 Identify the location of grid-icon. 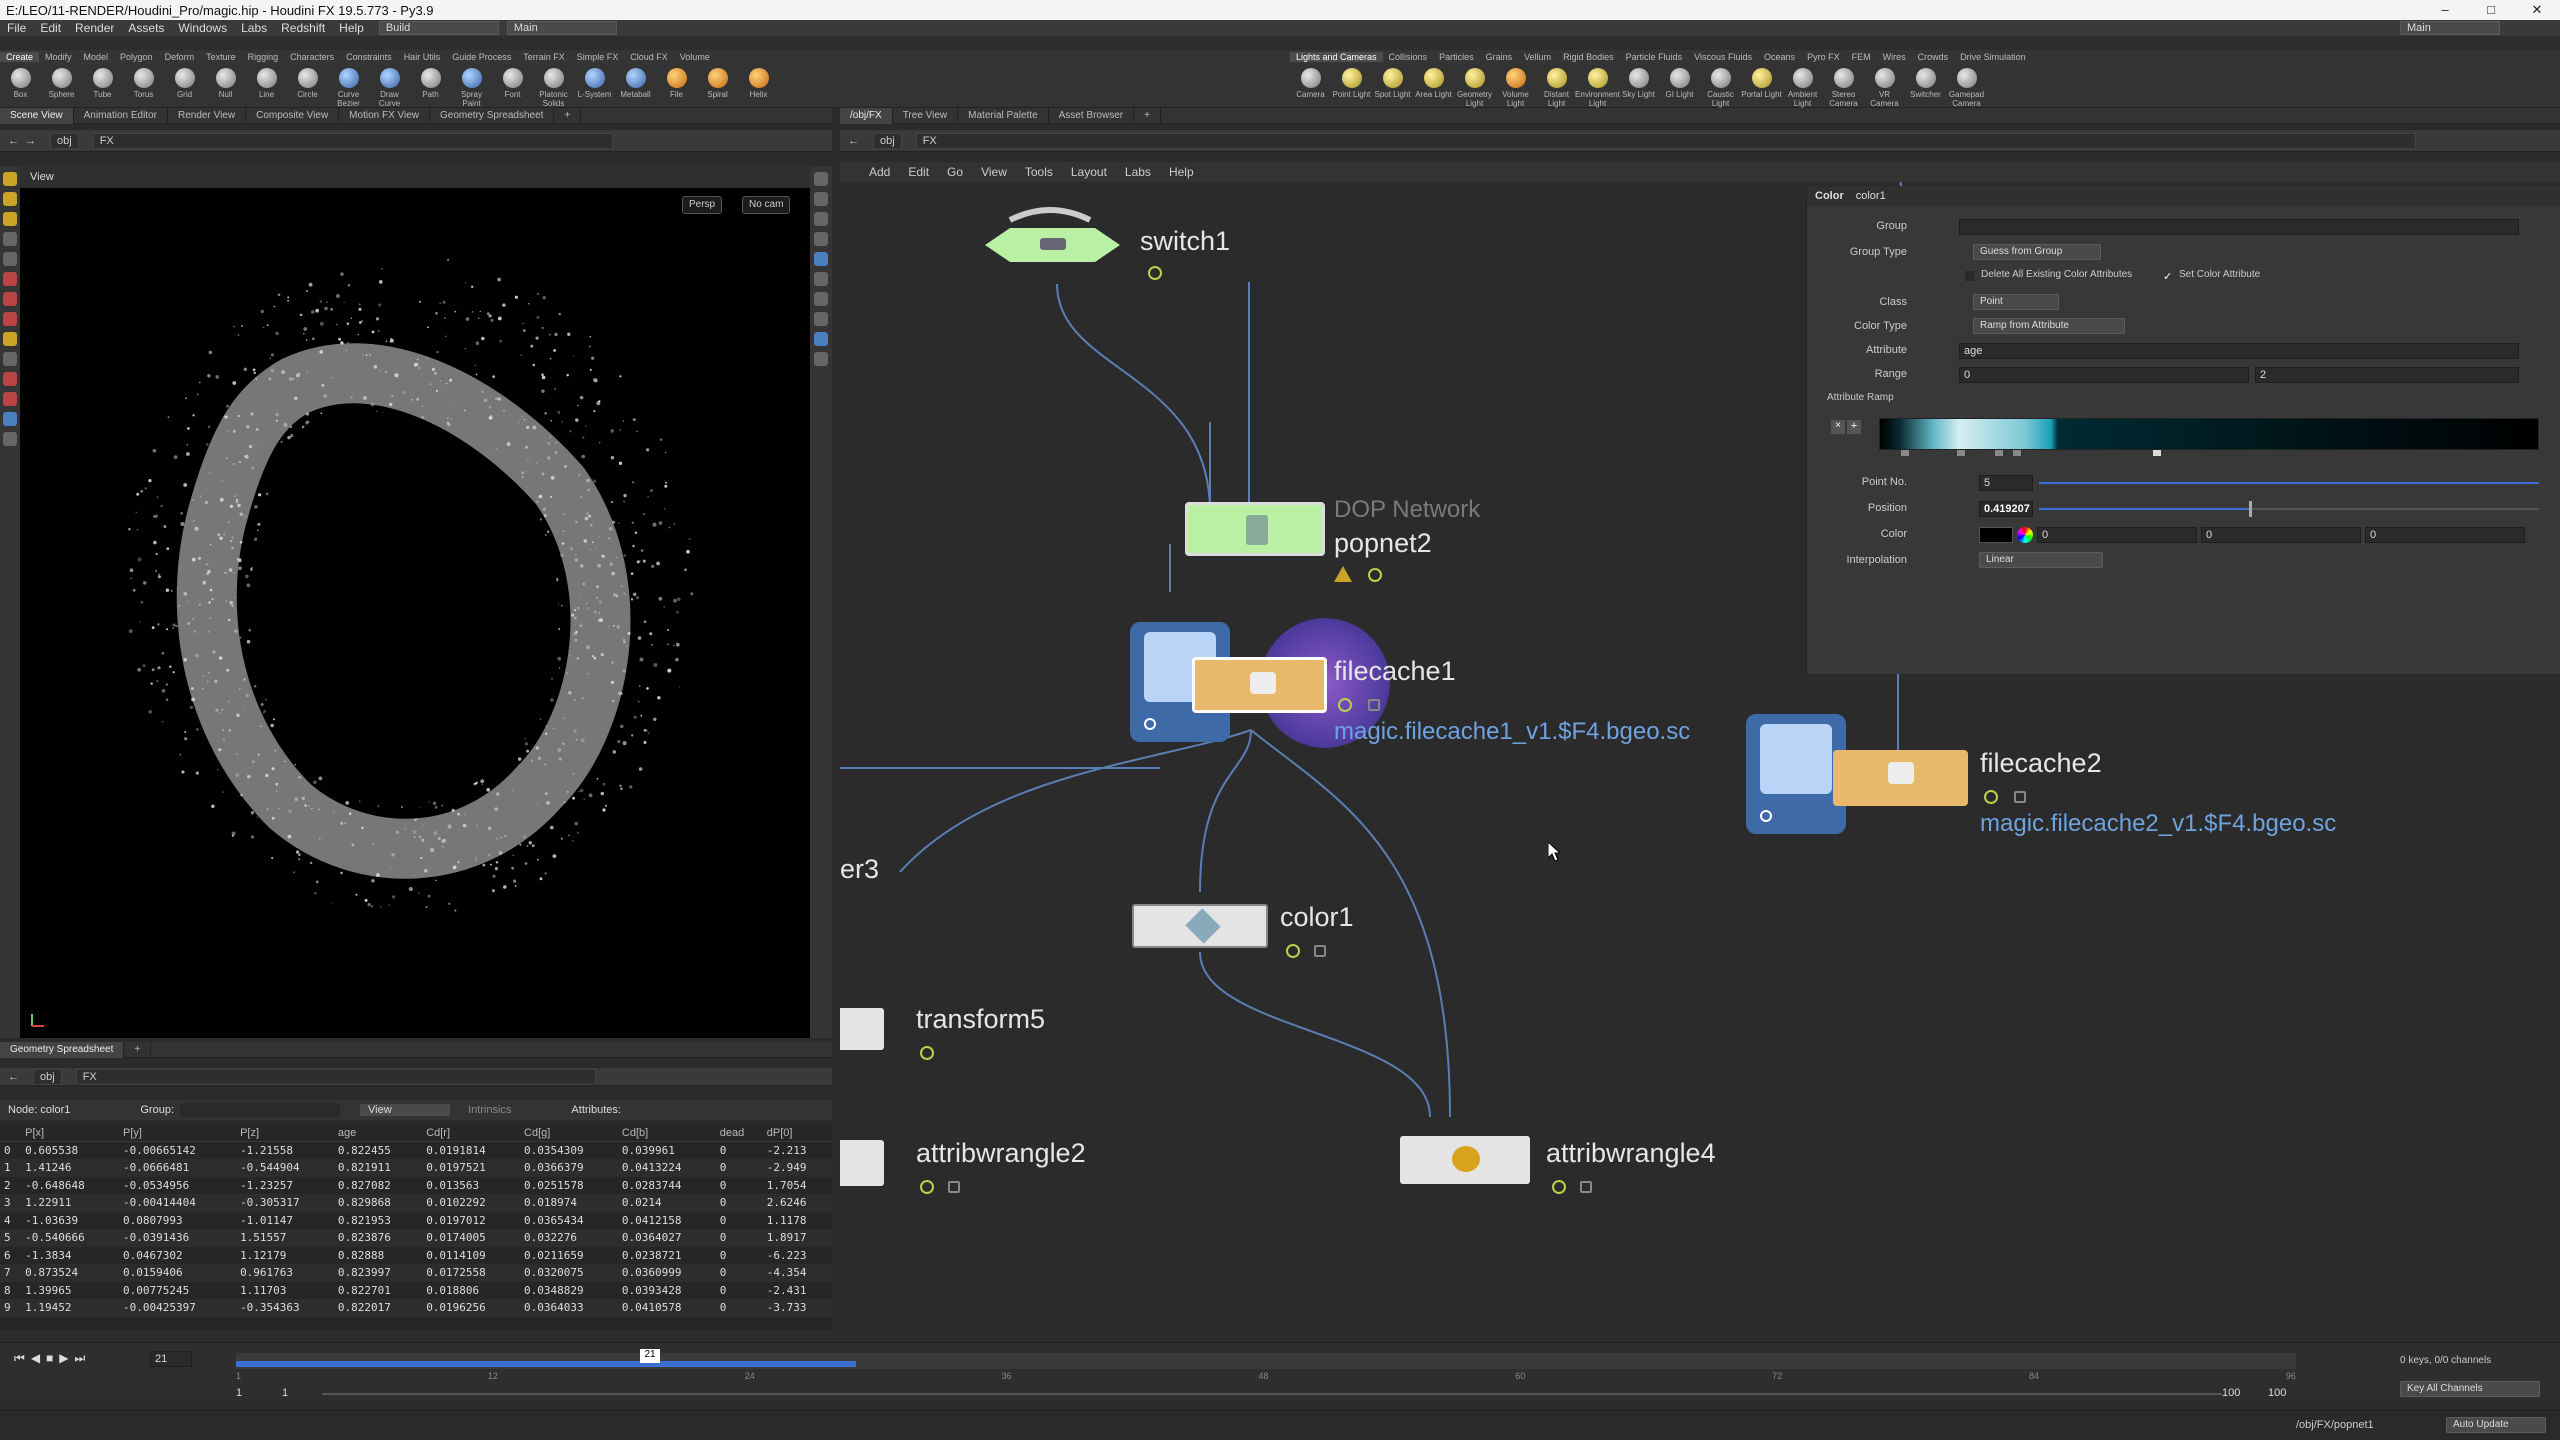
(821, 319).